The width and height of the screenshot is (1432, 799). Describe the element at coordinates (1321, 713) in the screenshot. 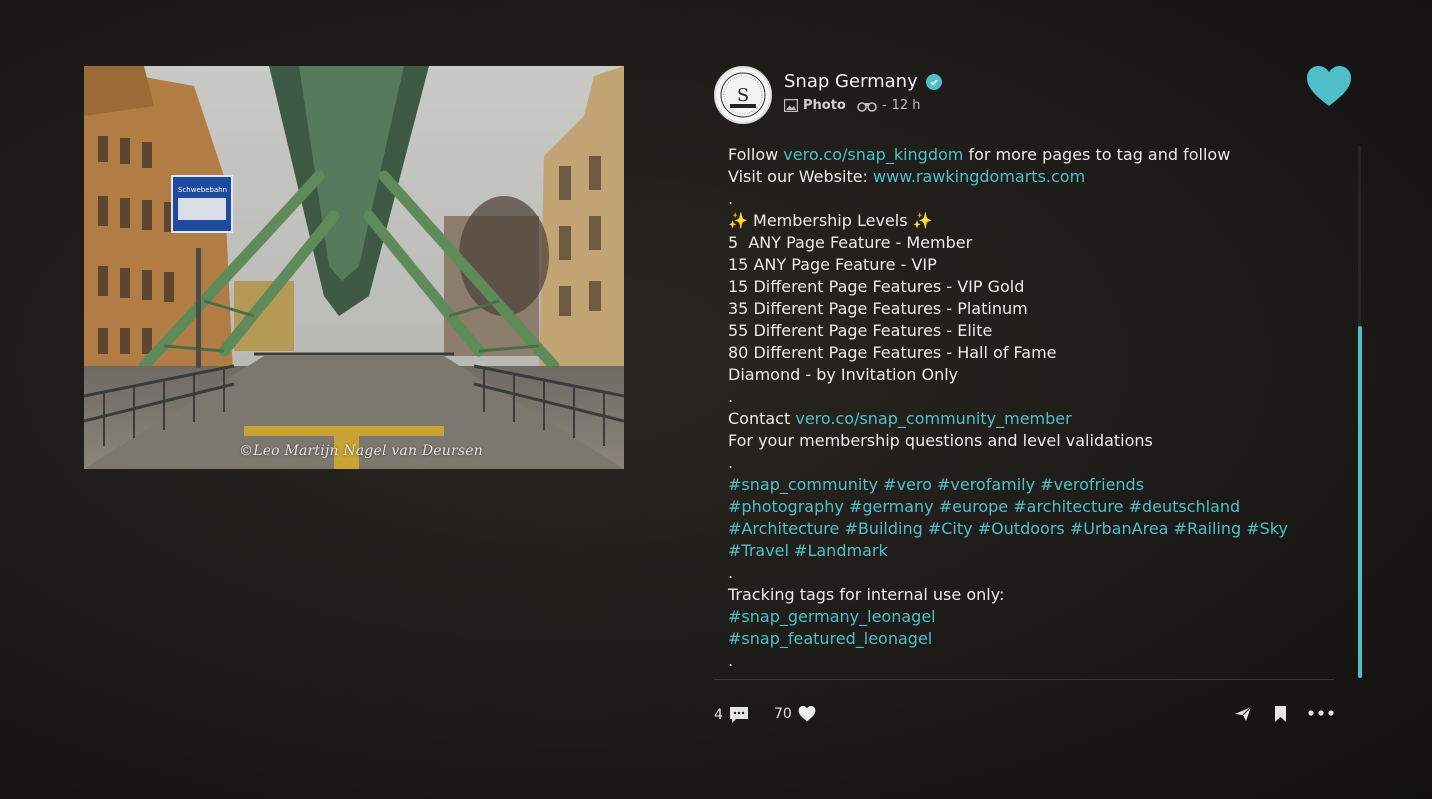

I see `more-icon` at that location.